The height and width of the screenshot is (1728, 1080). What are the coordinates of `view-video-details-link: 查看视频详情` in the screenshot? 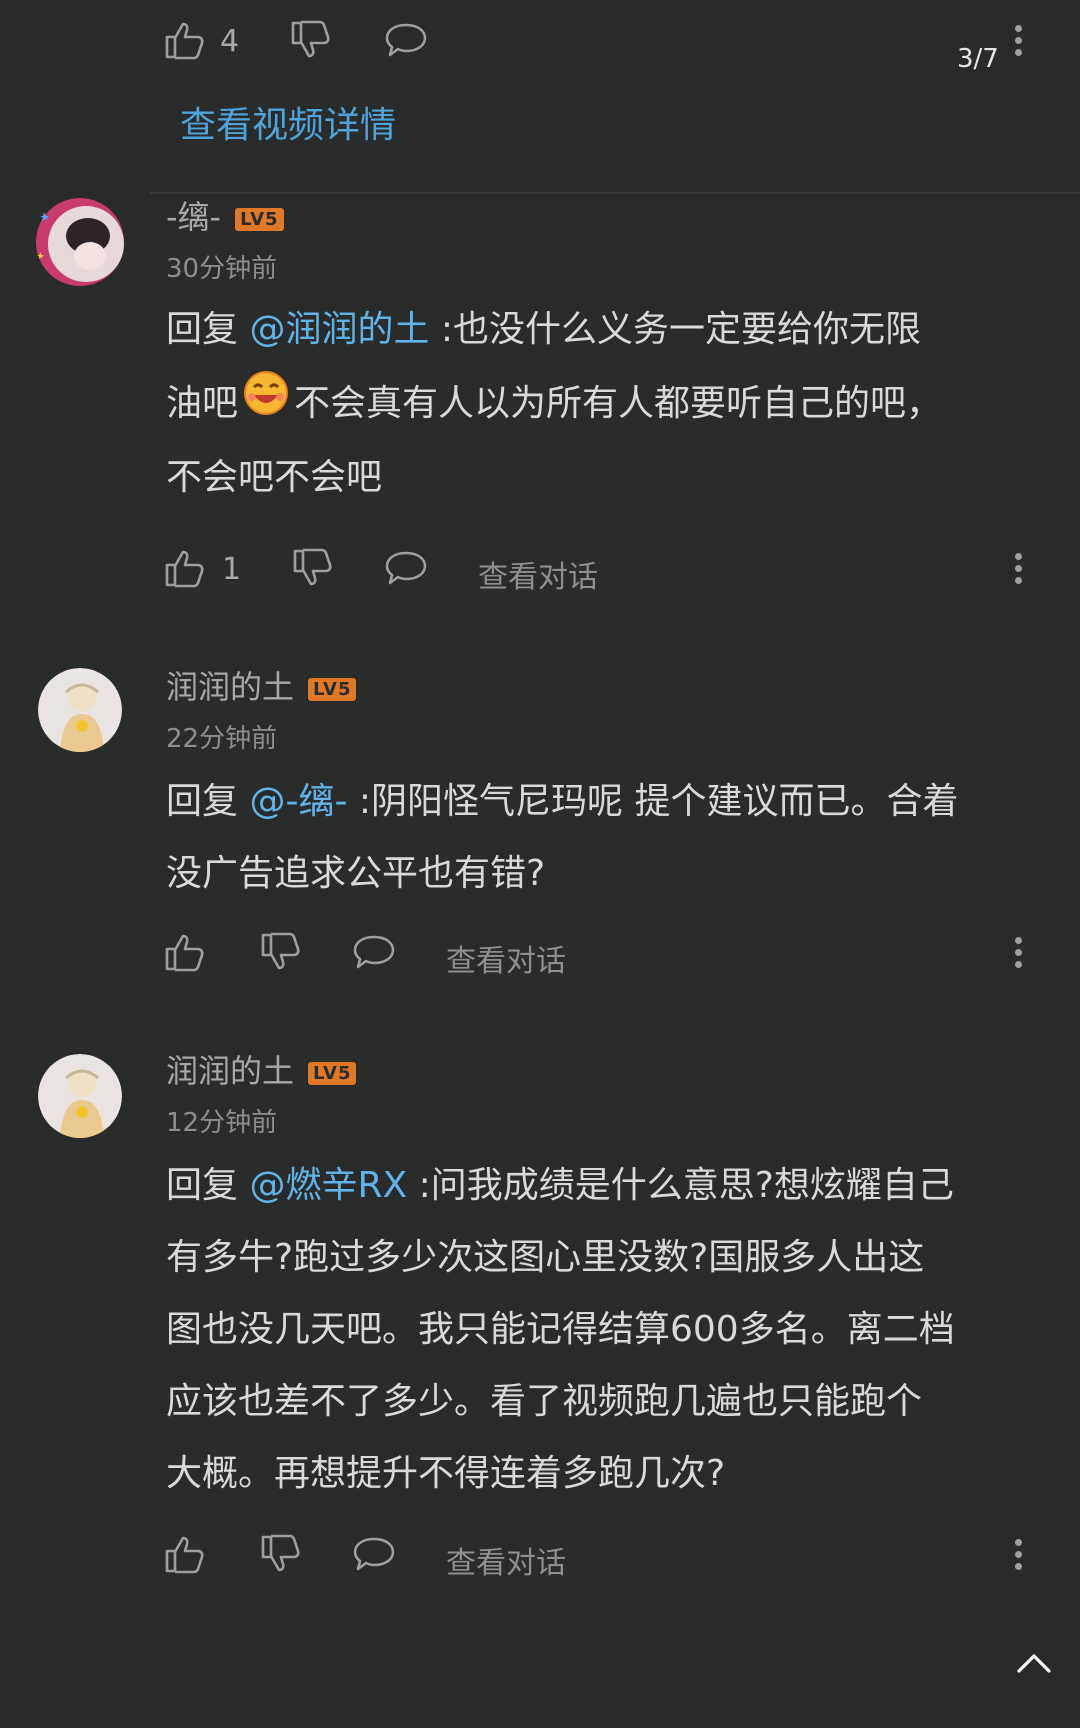 It's located at (288, 122).